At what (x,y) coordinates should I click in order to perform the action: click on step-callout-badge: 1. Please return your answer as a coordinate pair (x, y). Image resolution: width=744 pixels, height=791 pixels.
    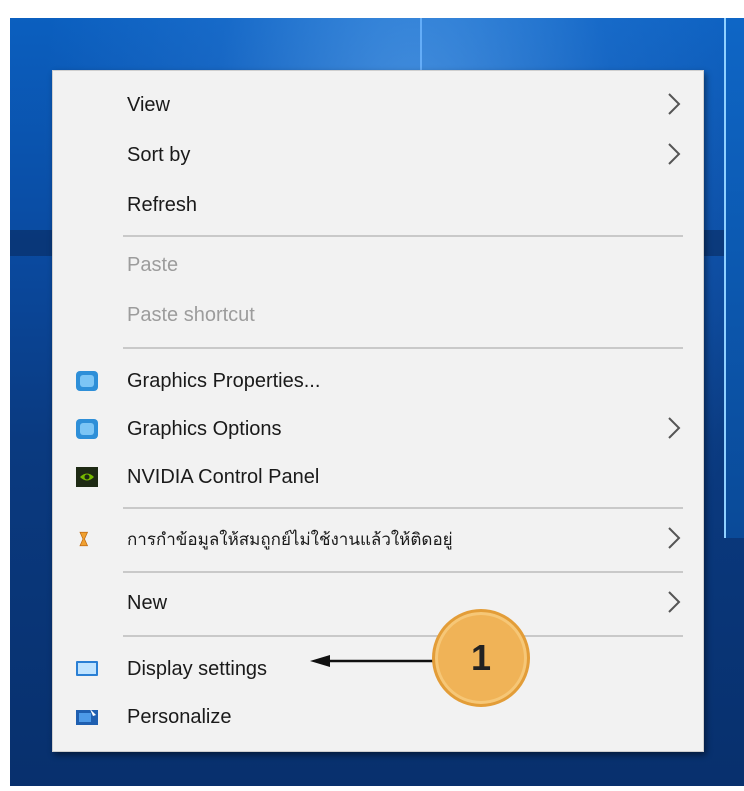
    Looking at the image, I should click on (481, 658).